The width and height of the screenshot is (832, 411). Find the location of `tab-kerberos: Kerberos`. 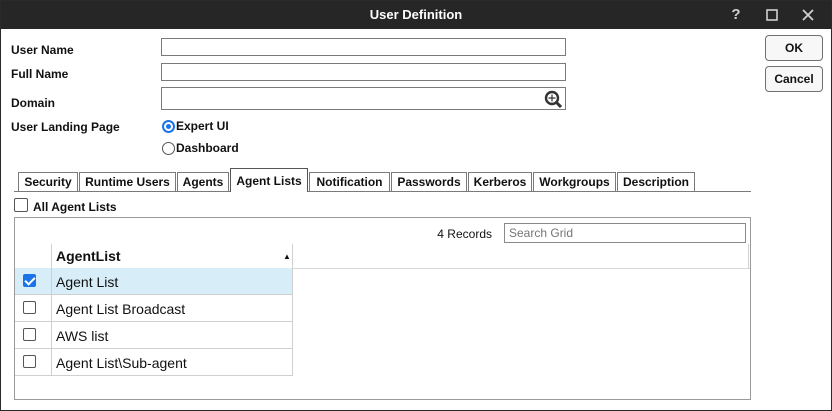

tab-kerberos: Kerberos is located at coordinates (500, 181).